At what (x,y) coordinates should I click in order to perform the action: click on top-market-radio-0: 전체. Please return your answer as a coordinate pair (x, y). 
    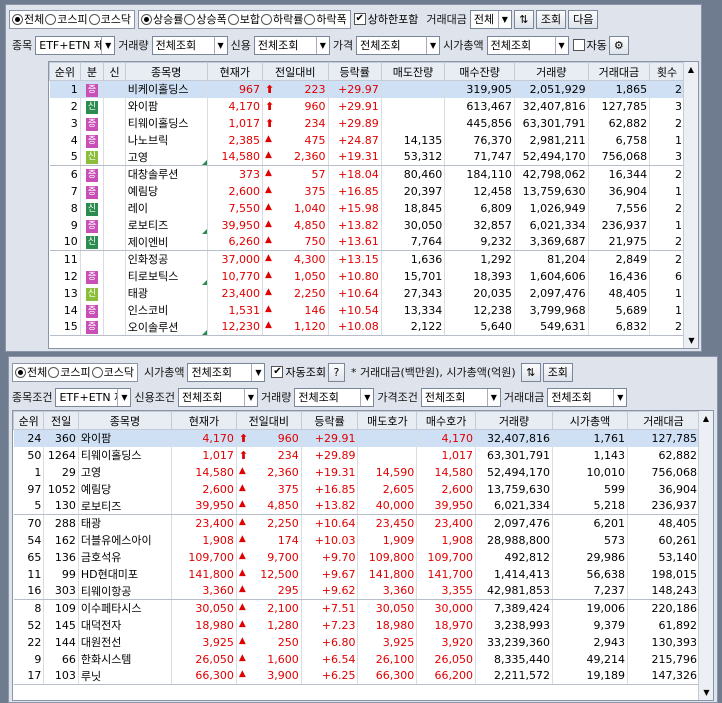
    Looking at the image, I should click on (28, 19).